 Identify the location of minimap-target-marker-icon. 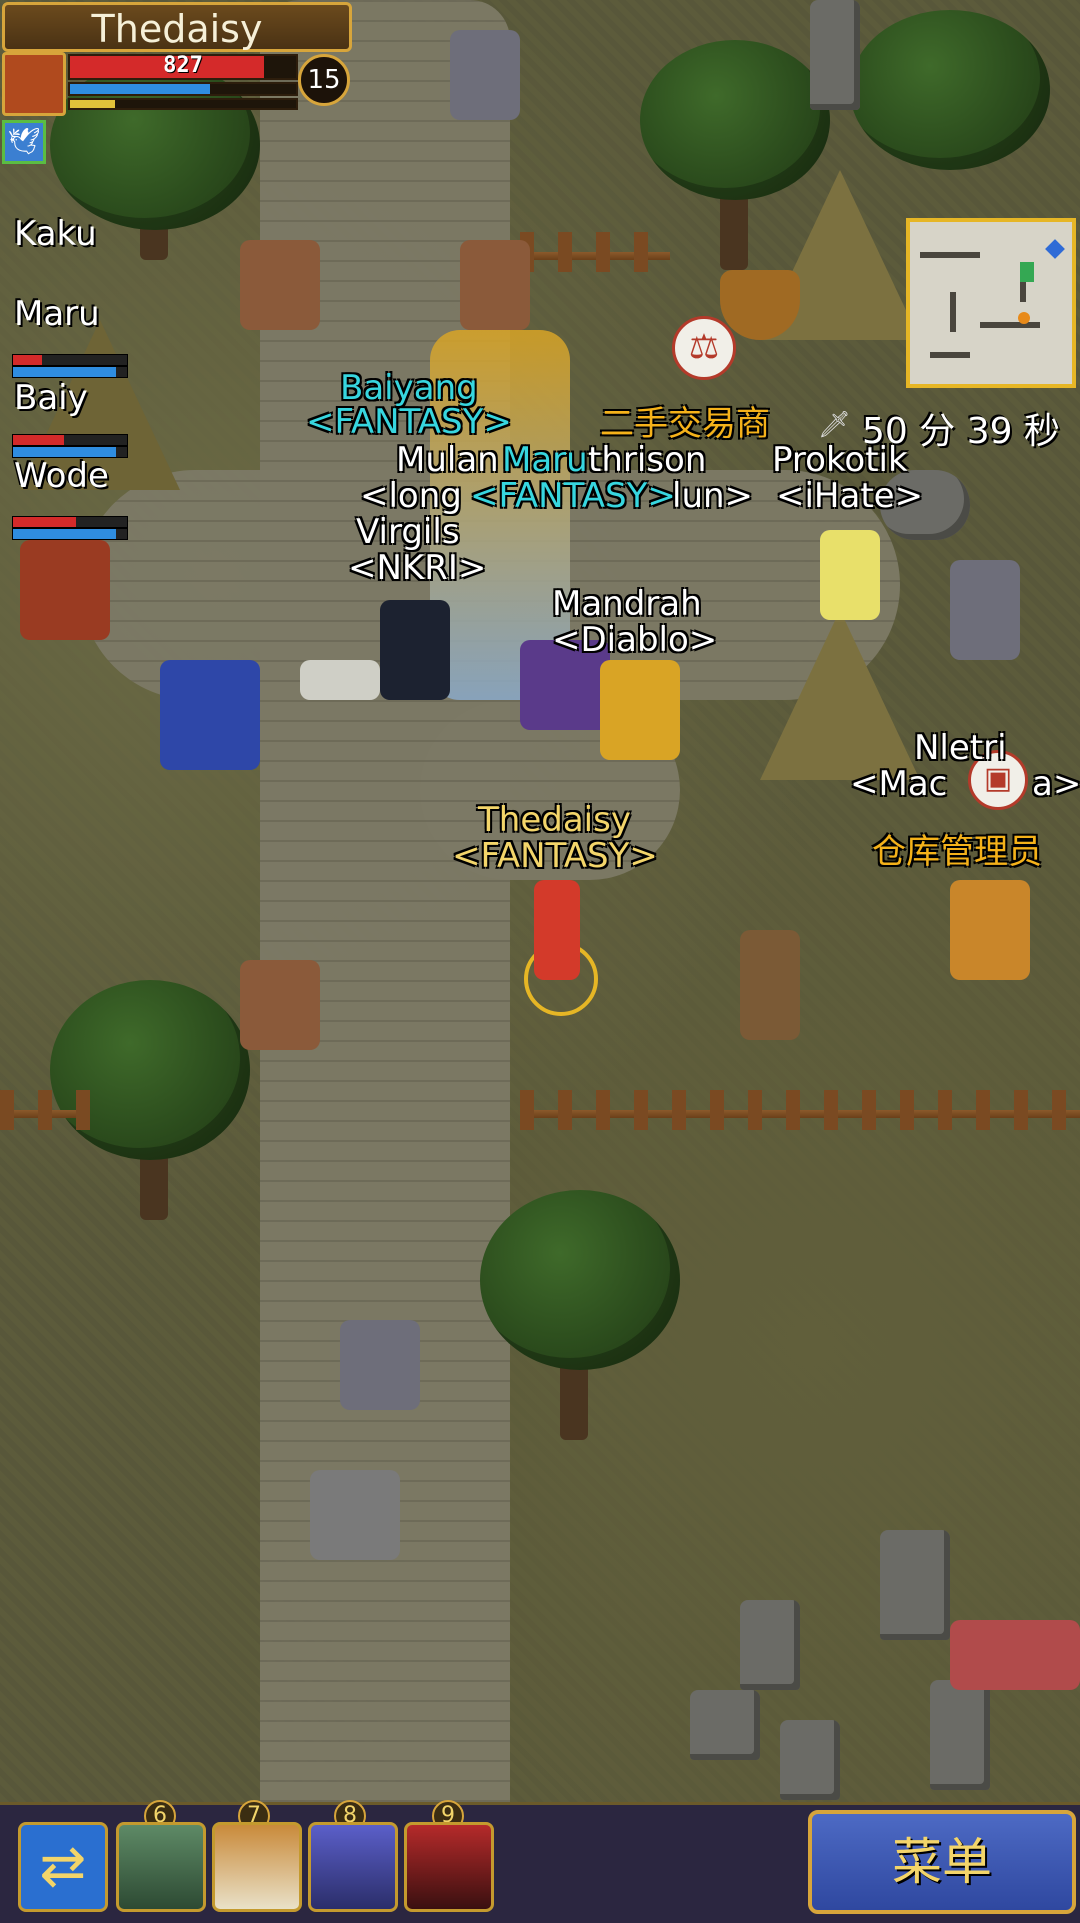
(1055, 249).